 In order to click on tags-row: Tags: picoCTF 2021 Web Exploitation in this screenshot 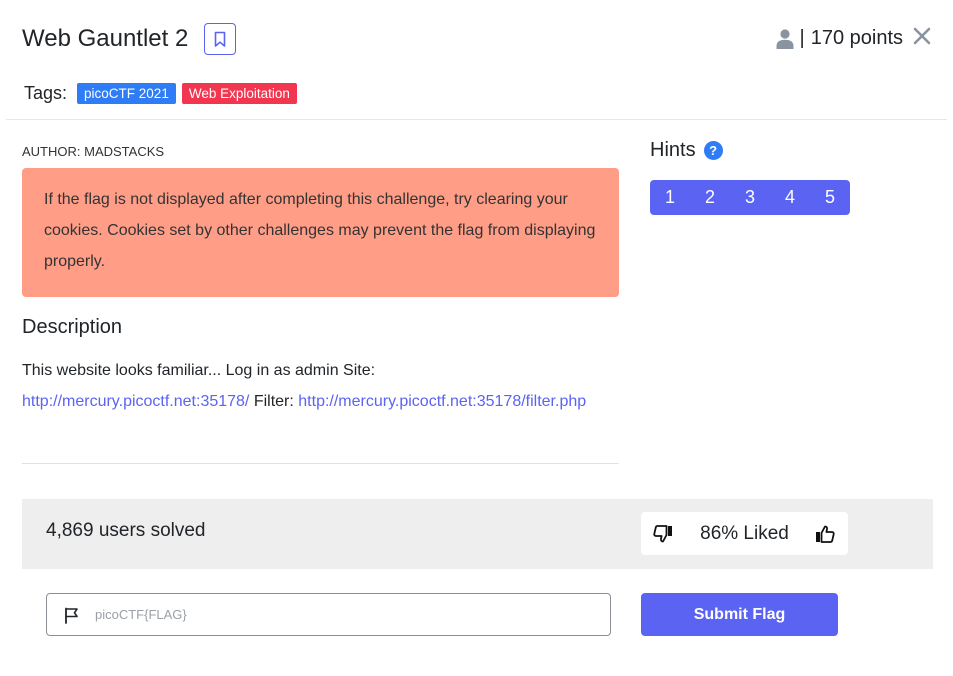, I will do `click(160, 93)`.